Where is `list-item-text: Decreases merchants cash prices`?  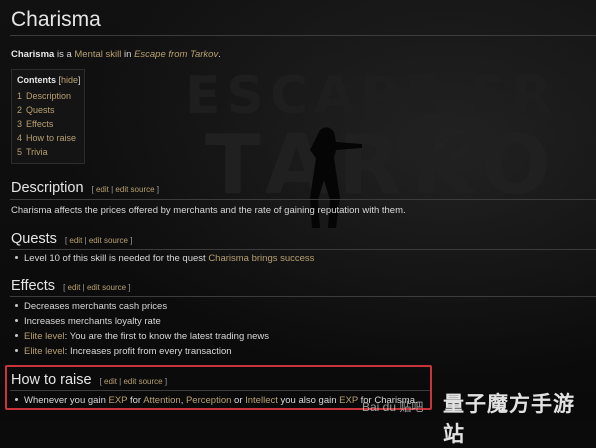 list-item-text: Decreases merchants cash prices is located at coordinates (96, 306).